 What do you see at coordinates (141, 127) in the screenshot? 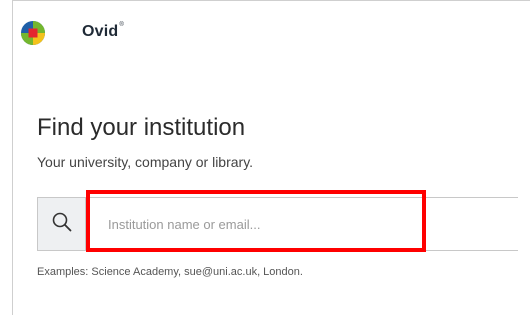
I see `page-title: Find your institution` at bounding box center [141, 127].